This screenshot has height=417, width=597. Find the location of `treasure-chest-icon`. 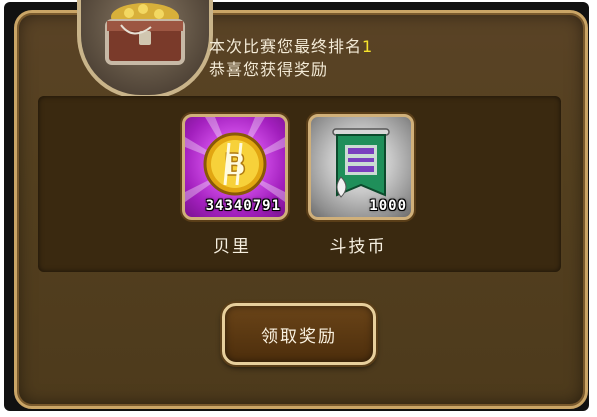

treasure-chest-icon is located at coordinates (145, 49).